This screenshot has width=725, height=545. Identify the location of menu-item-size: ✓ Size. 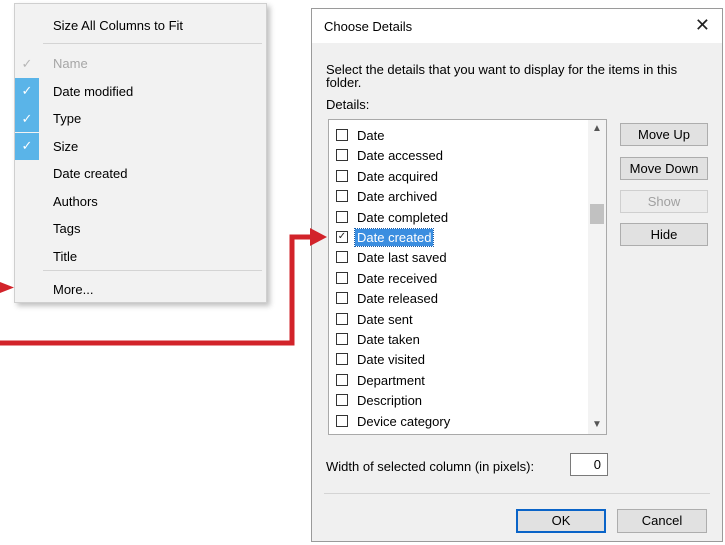
(140, 146).